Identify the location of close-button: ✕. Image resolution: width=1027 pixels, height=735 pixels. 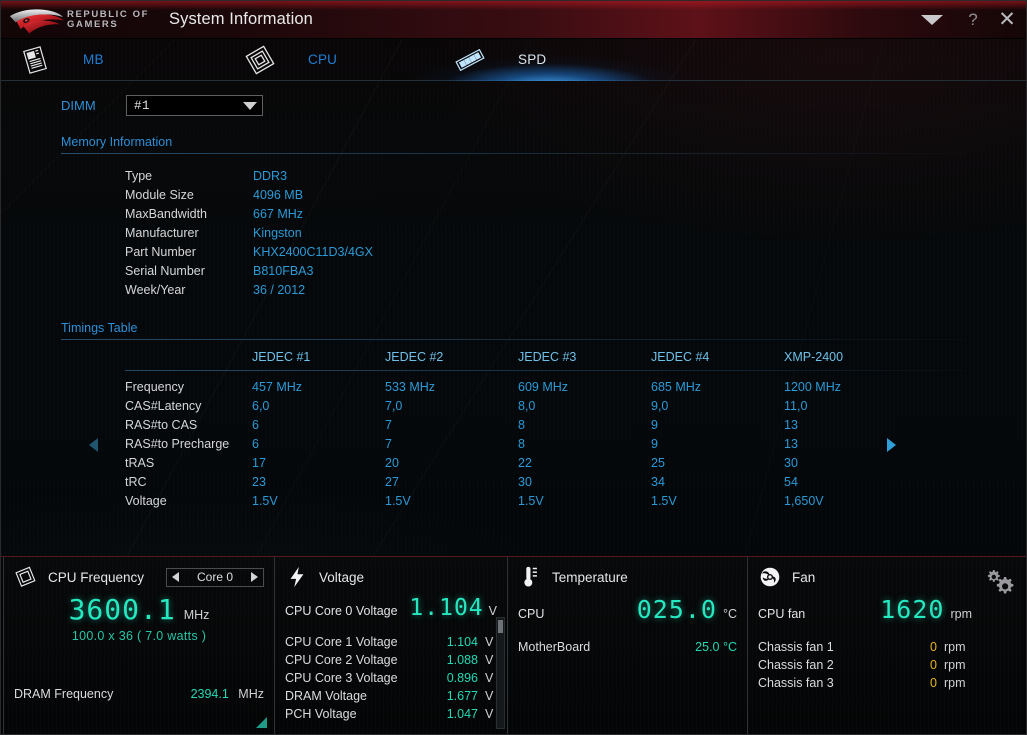
(1007, 20).